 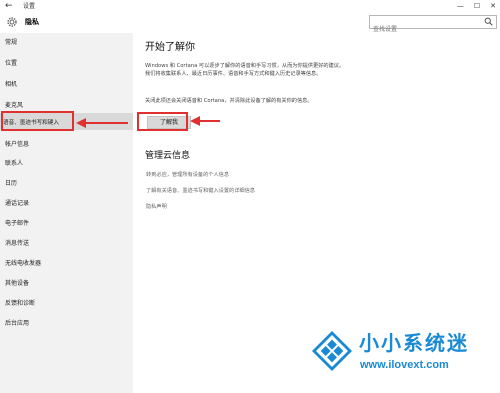 I want to click on sidebar-item-messaging: 消息传送, so click(x=17, y=244).